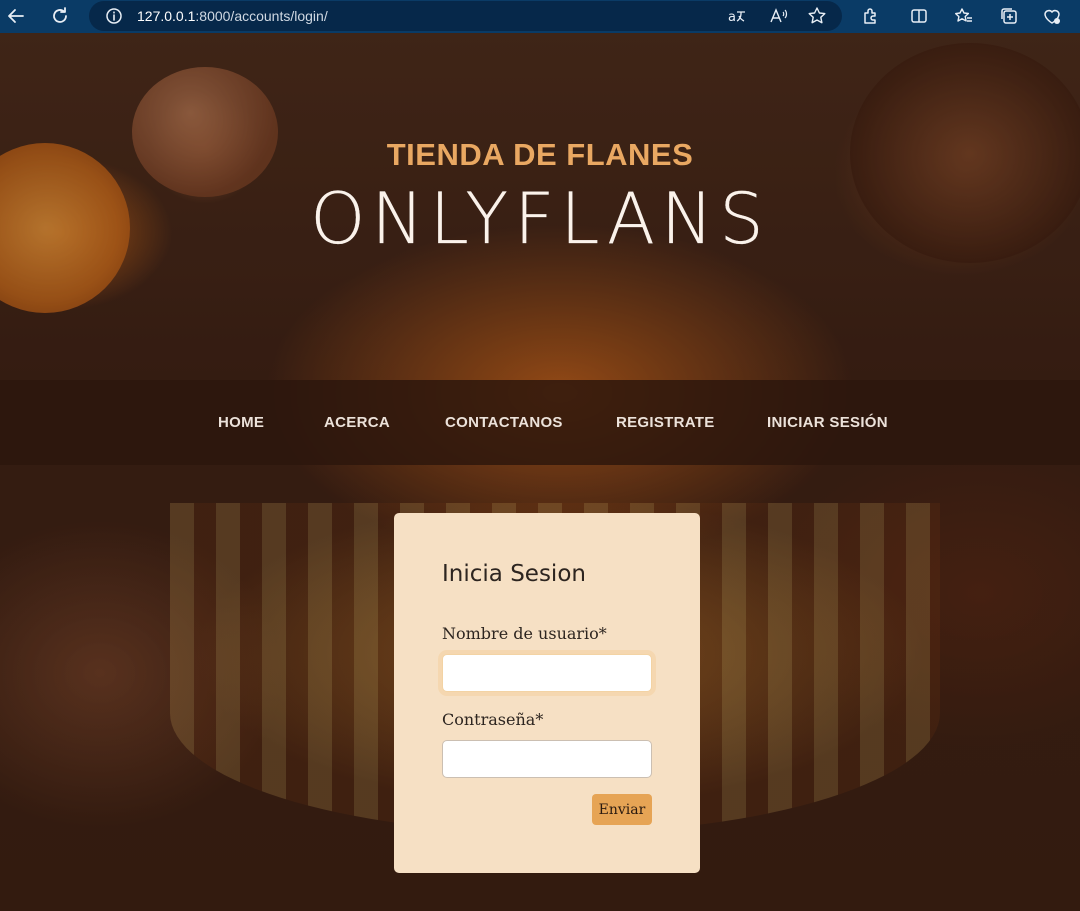 The image size is (1080, 911). I want to click on nav-registrate: REGISTRATE, so click(665, 422).